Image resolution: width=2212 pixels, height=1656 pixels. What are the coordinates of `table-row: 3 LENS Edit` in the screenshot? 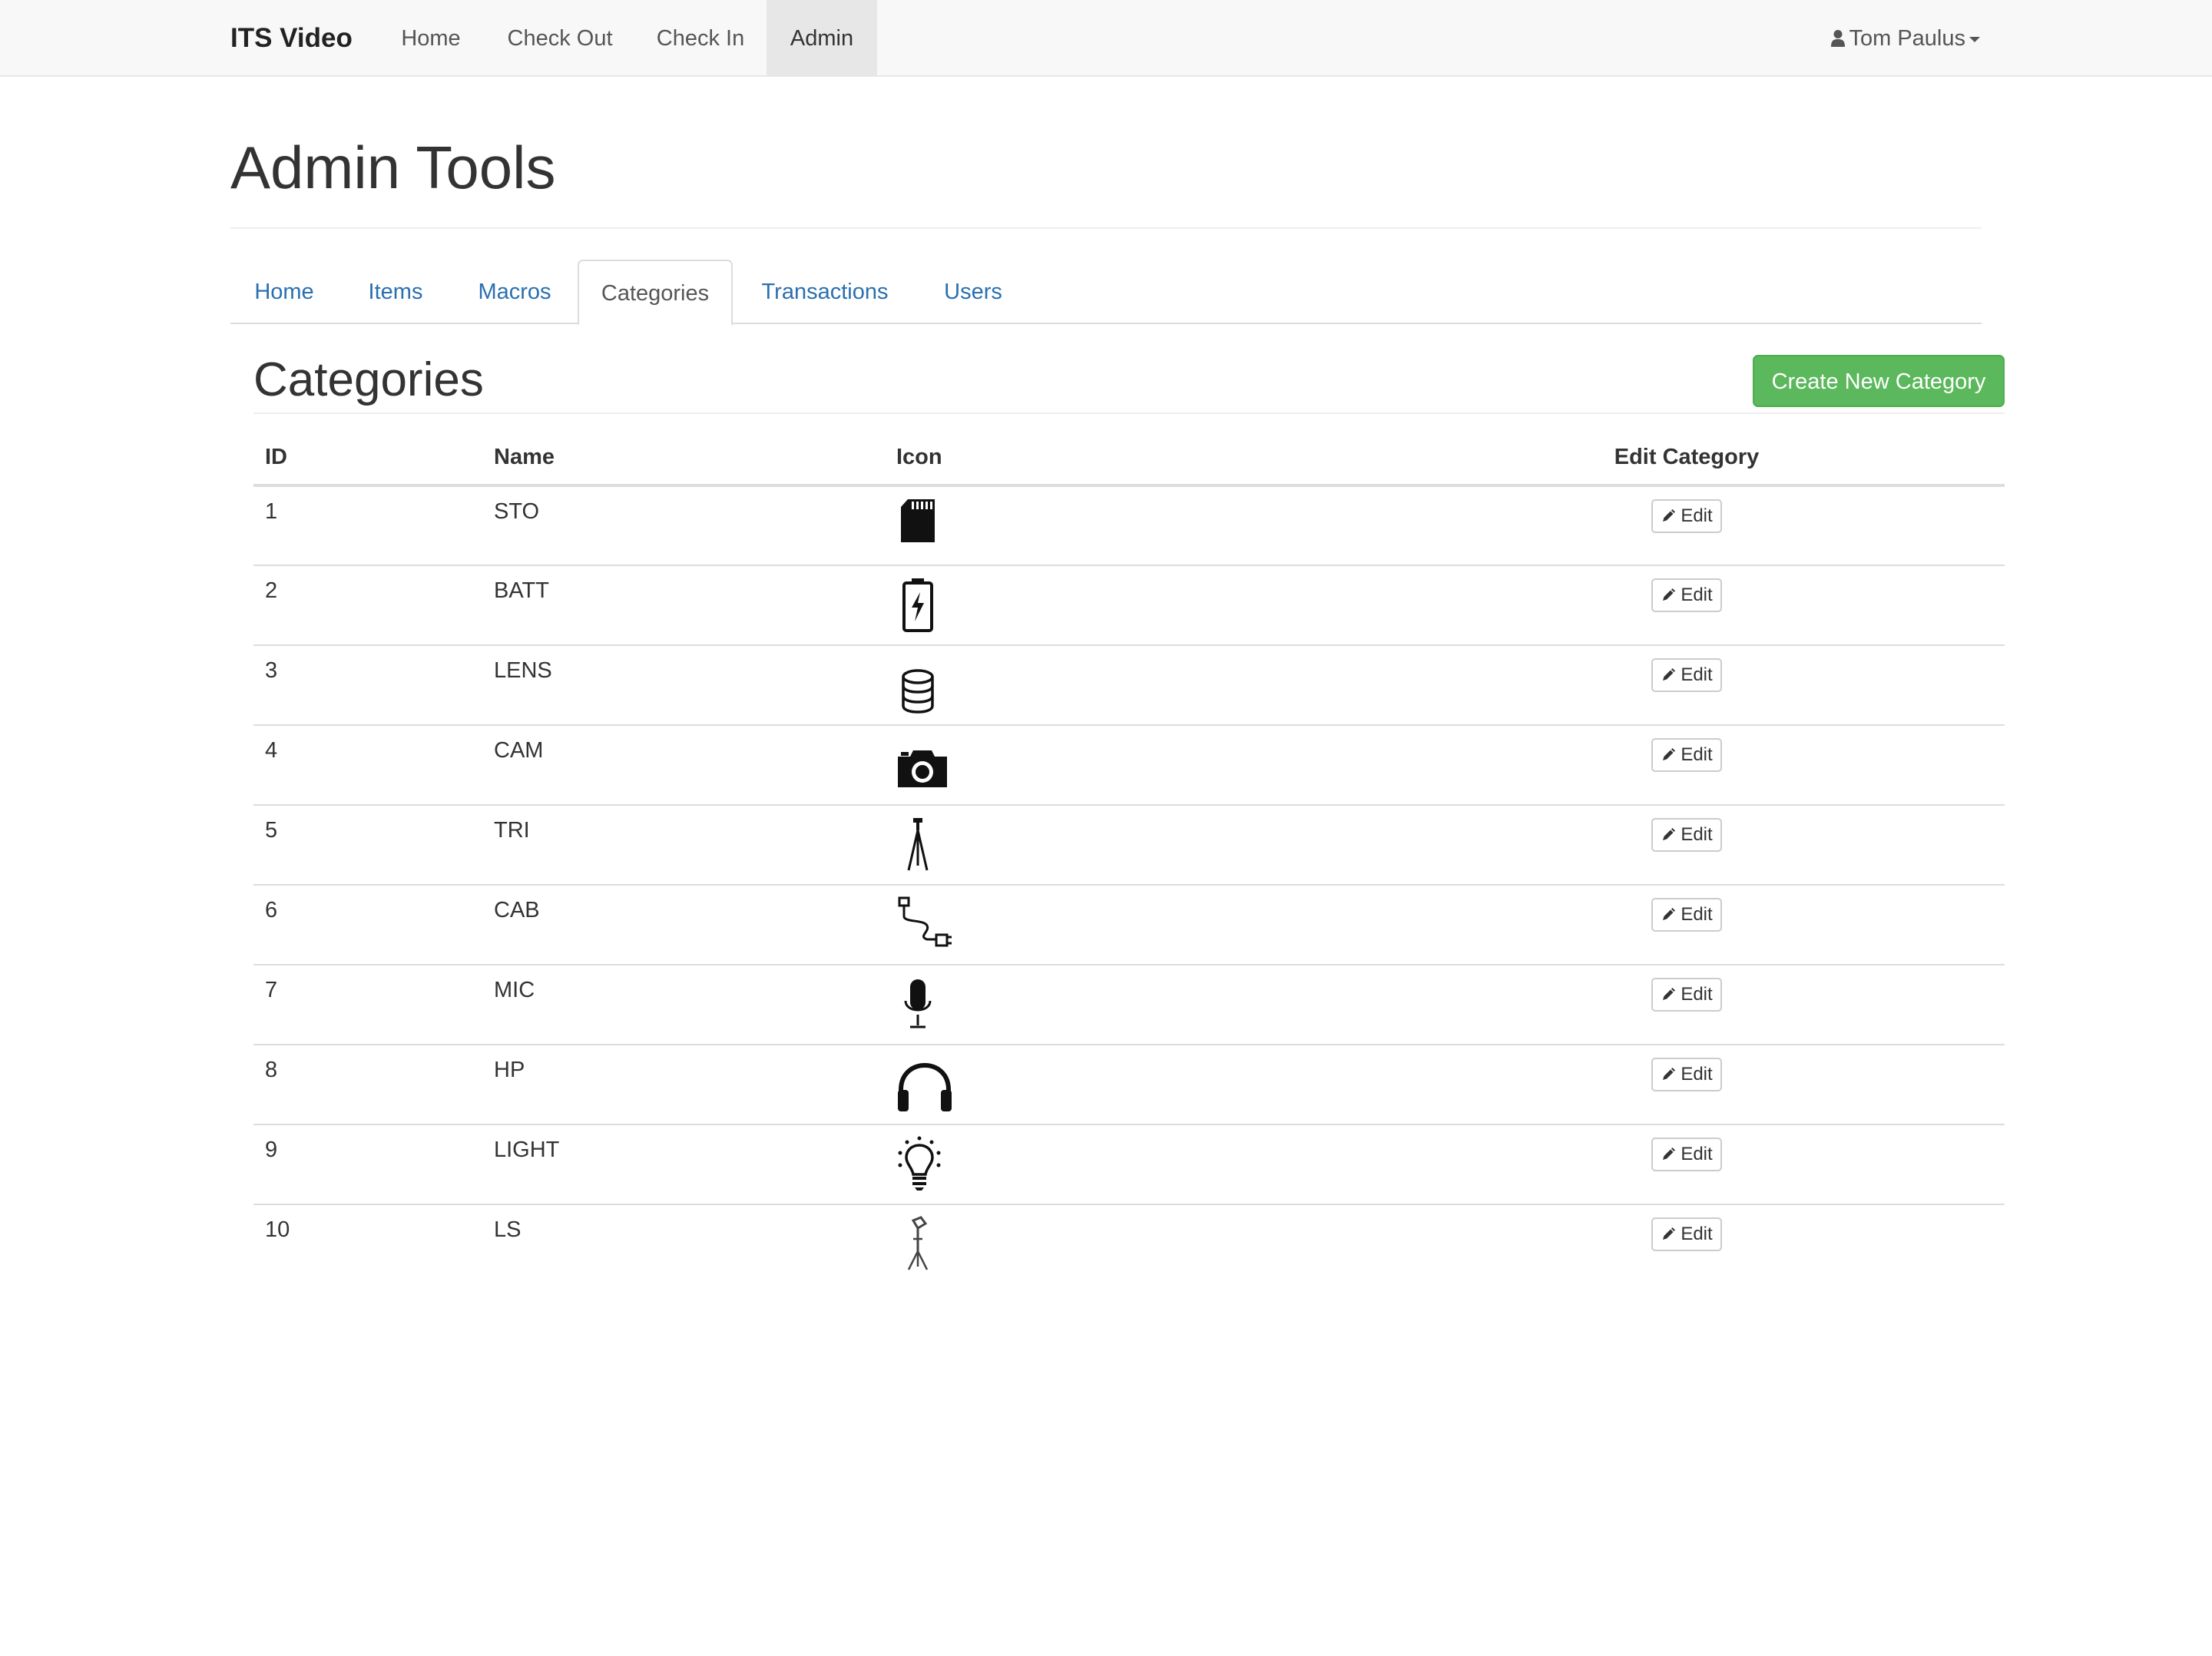 It's located at (1129, 684).